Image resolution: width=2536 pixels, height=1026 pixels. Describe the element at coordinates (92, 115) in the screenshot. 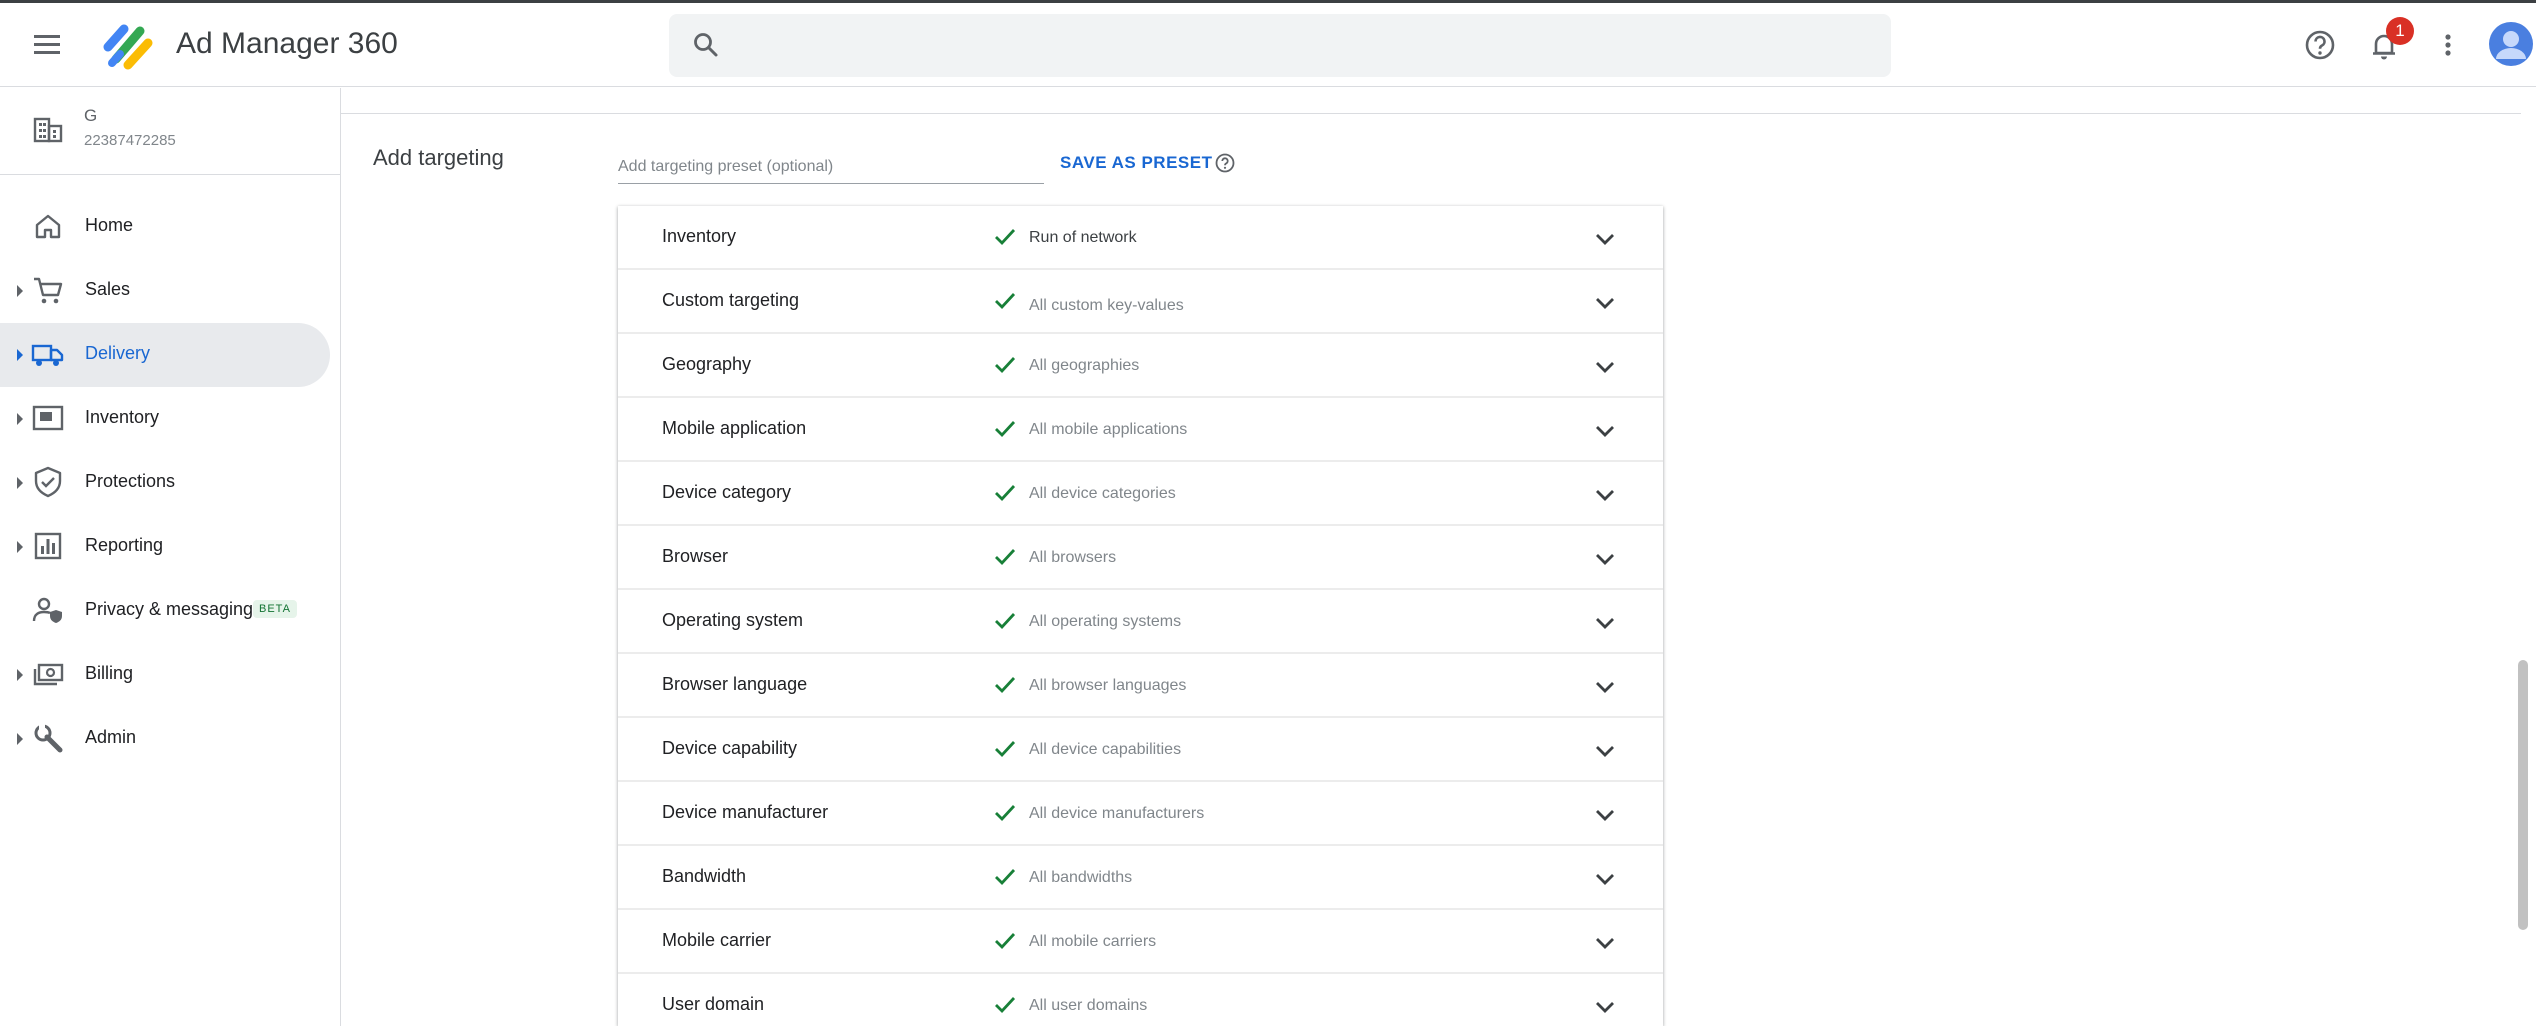

I see `account-name: G` at that location.